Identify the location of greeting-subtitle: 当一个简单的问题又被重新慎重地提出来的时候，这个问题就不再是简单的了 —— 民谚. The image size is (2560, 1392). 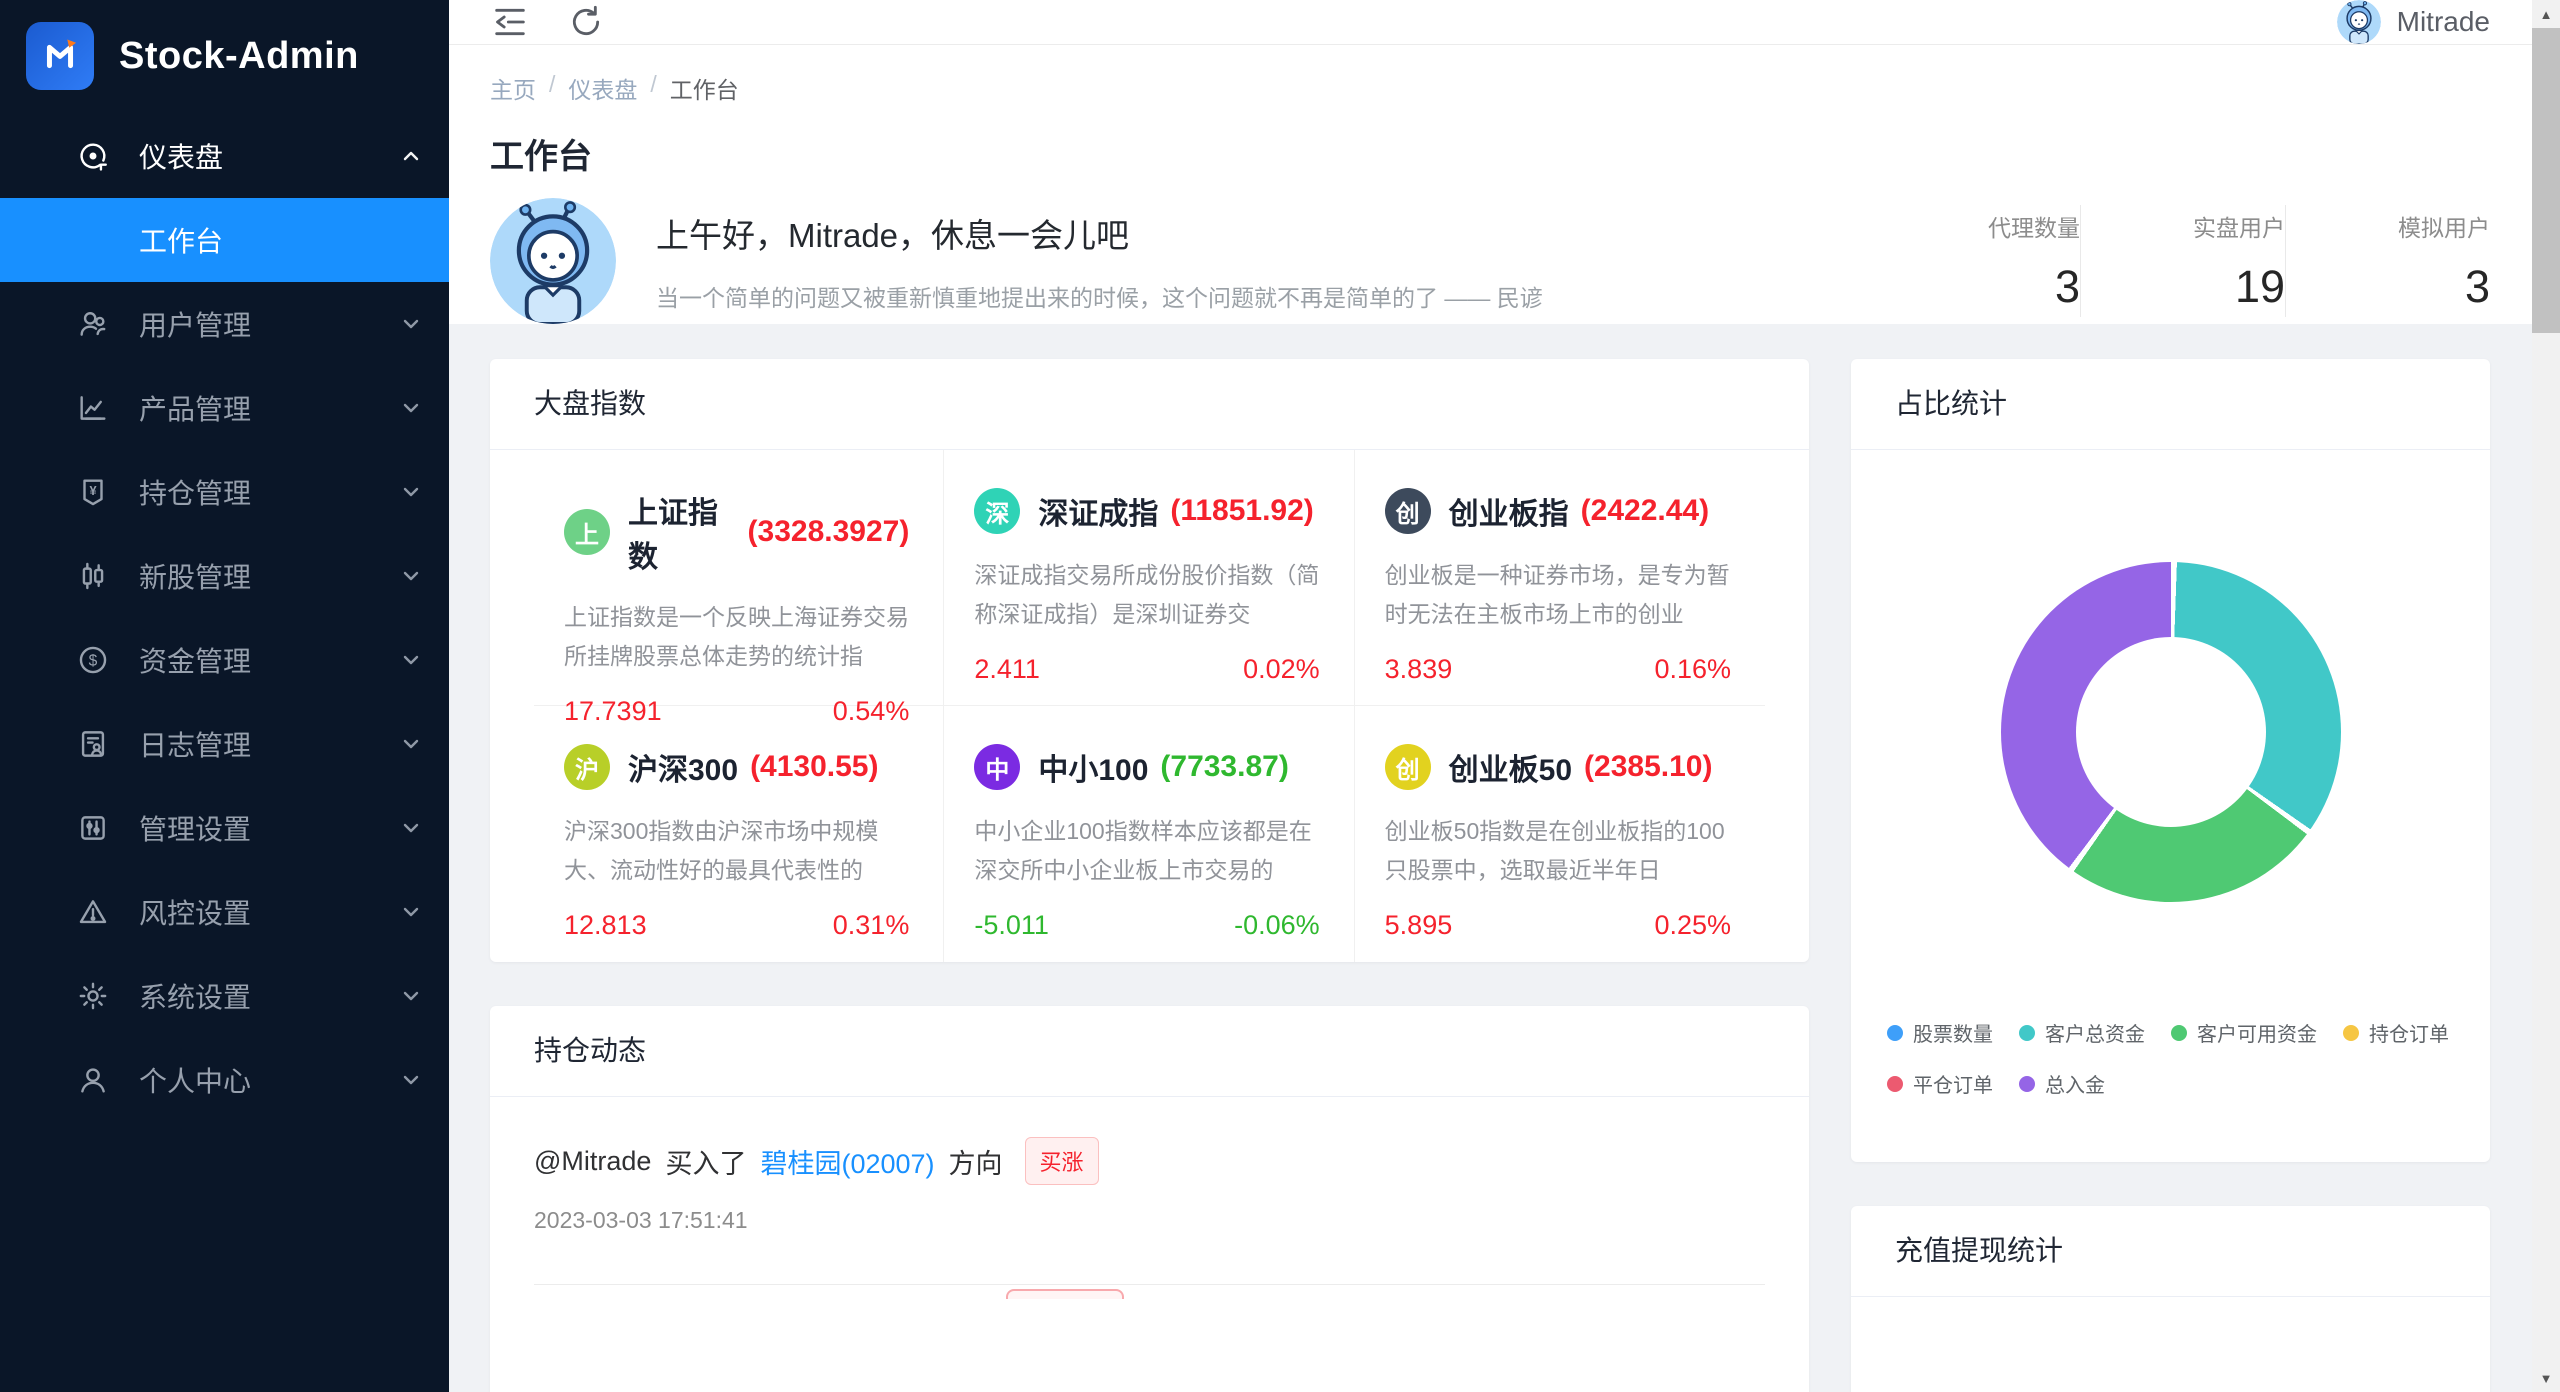
(1099, 298).